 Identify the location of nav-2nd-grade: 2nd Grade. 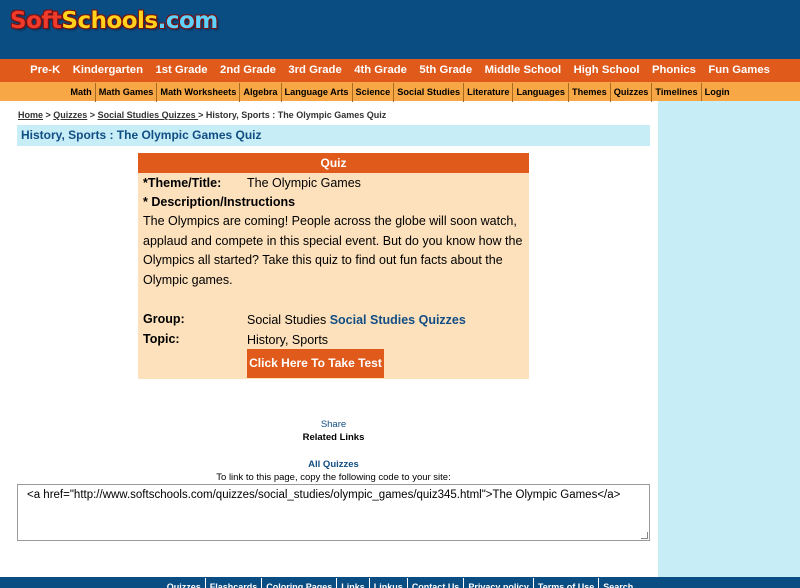
(248, 70).